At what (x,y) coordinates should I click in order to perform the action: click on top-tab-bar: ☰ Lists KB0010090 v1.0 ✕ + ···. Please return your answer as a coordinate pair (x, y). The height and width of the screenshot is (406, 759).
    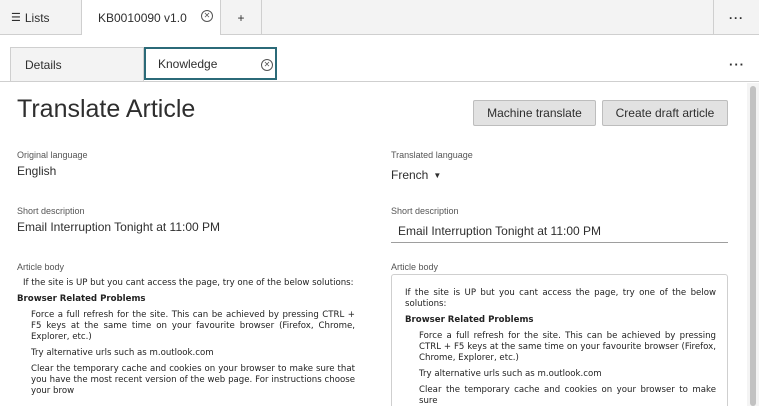
    Looking at the image, I should click on (379, 17).